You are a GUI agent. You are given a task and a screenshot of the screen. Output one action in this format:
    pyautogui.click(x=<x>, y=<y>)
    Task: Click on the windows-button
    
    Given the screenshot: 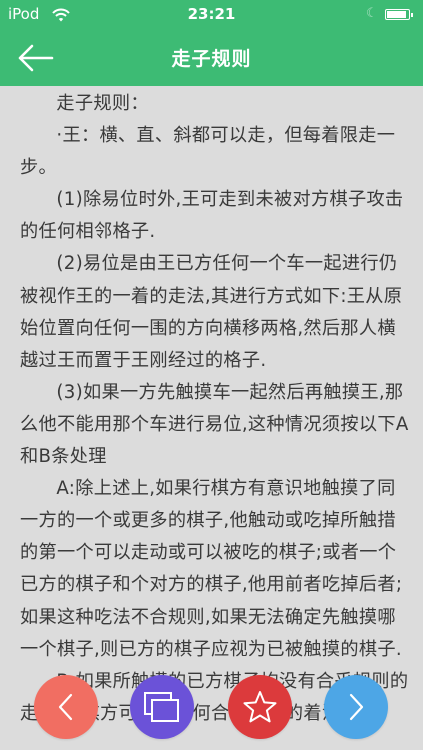 What is the action you would take?
    pyautogui.click(x=162, y=707)
    